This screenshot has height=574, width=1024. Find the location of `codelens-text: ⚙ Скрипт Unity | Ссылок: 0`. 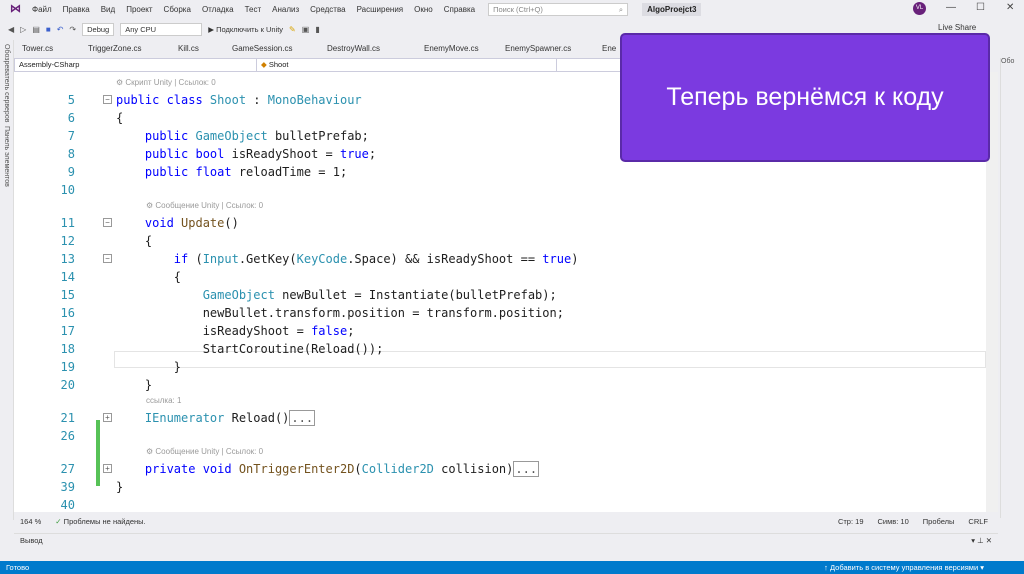

codelens-text: ⚙ Скрипт Unity | Ссылок: 0 is located at coordinates (166, 83).